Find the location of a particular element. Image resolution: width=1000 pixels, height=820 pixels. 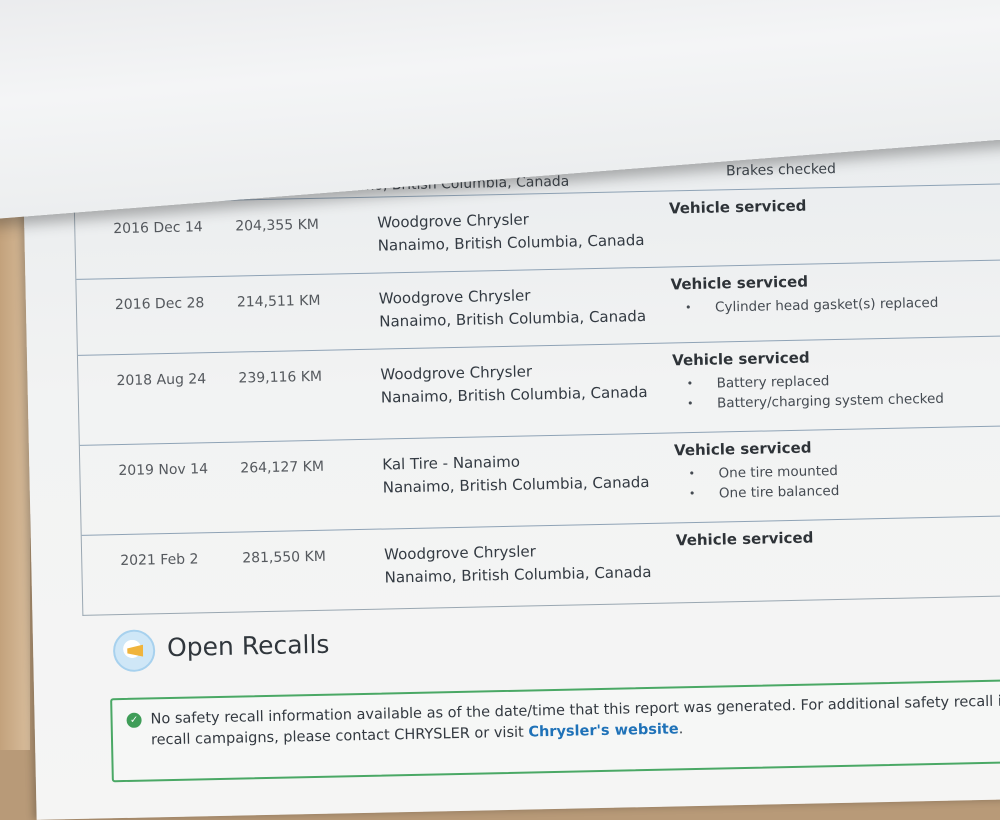

history-odometer: 239,116 KM is located at coordinates (280, 377).